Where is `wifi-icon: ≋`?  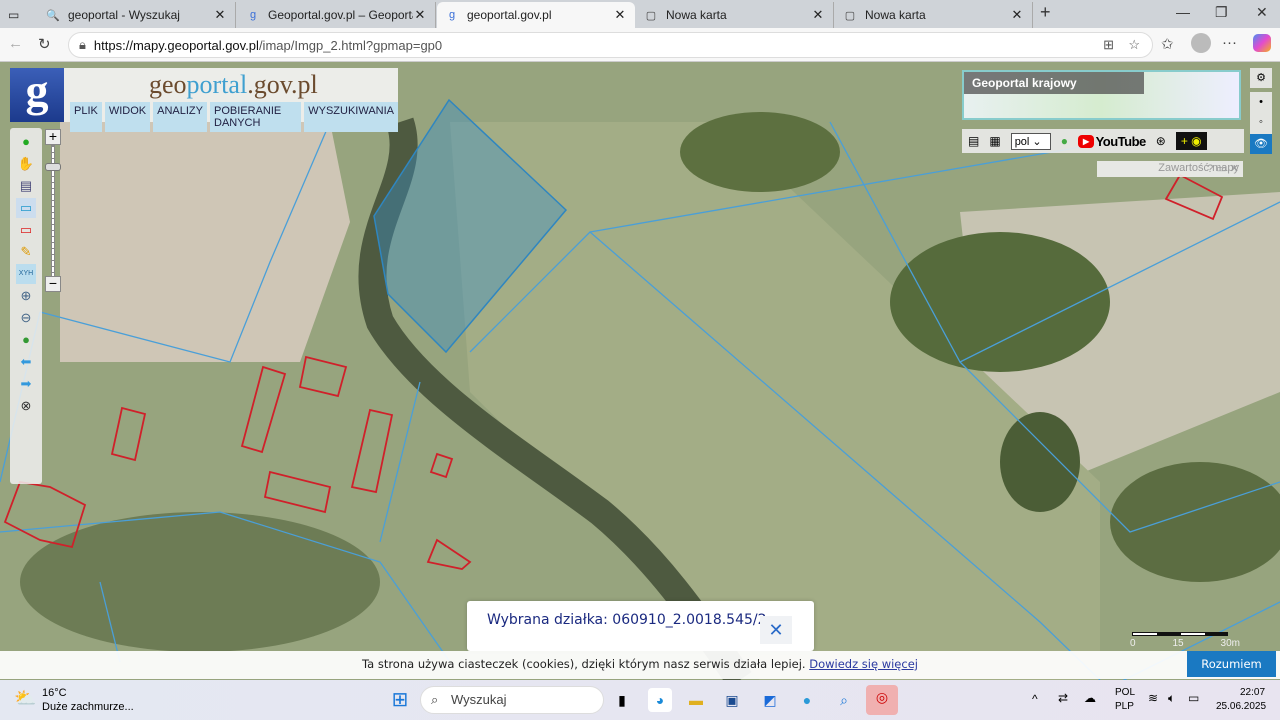 wifi-icon: ≋ is located at coordinates (1153, 698).